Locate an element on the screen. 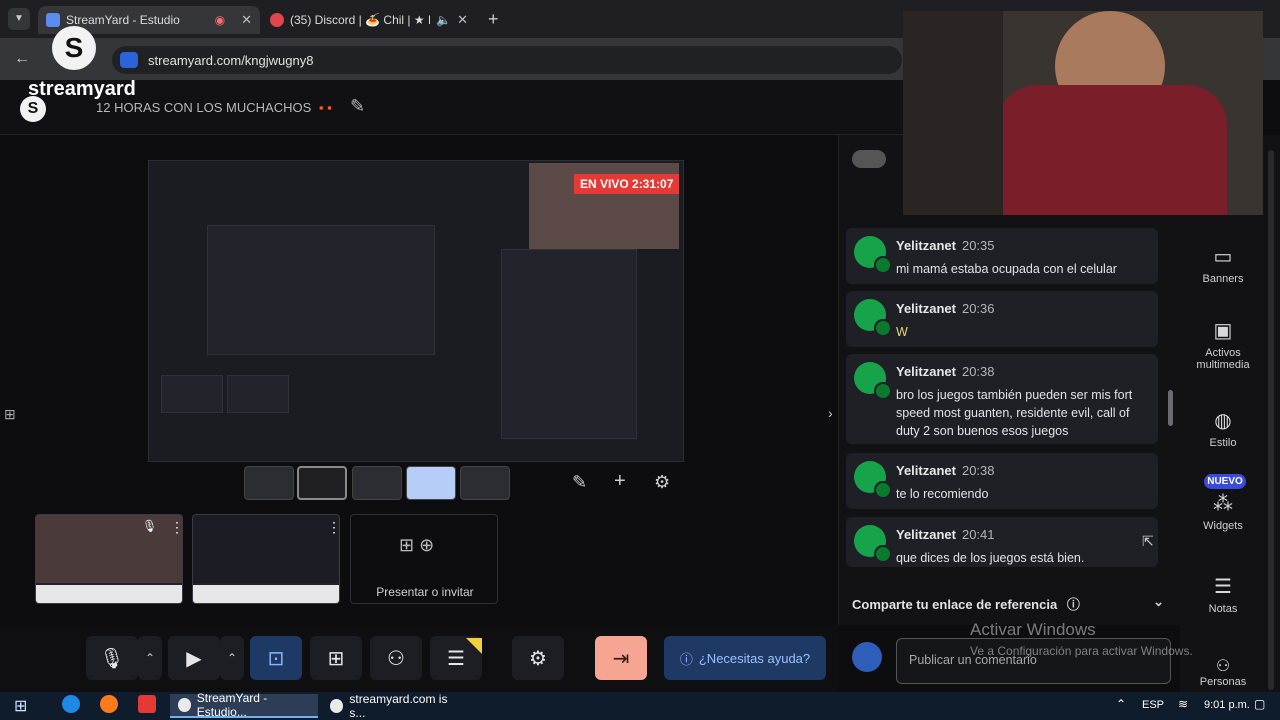  referral-text: Comparte tu enlace de referencia is located at coordinates (955, 604).